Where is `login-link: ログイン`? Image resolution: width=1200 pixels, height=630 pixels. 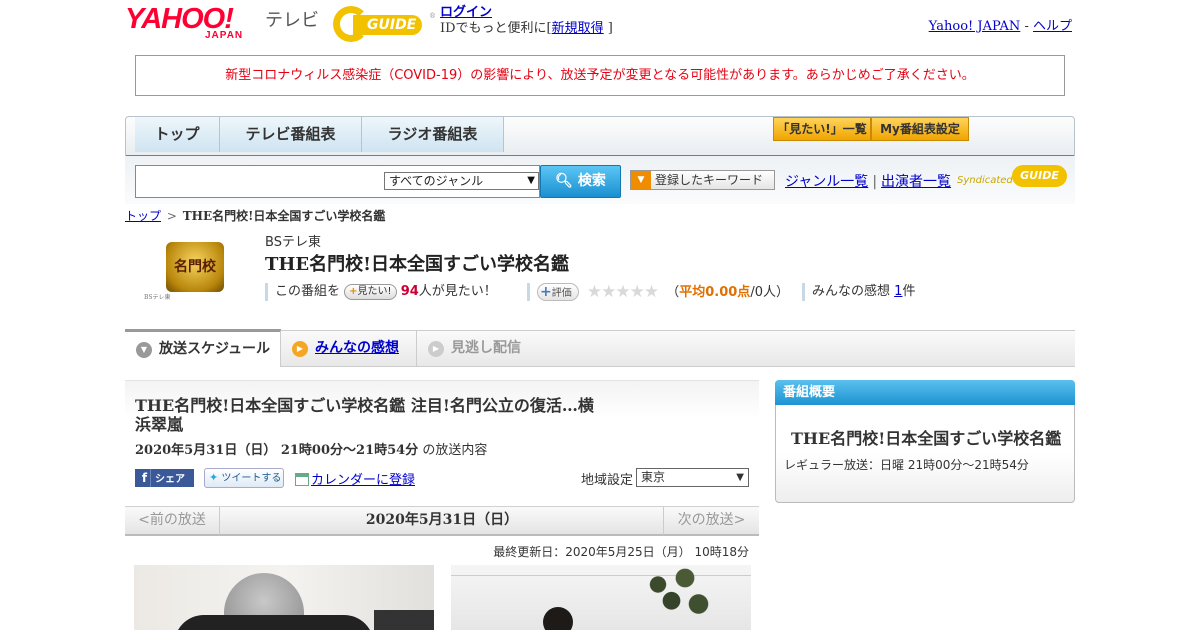
login-link: ログイン is located at coordinates (466, 12).